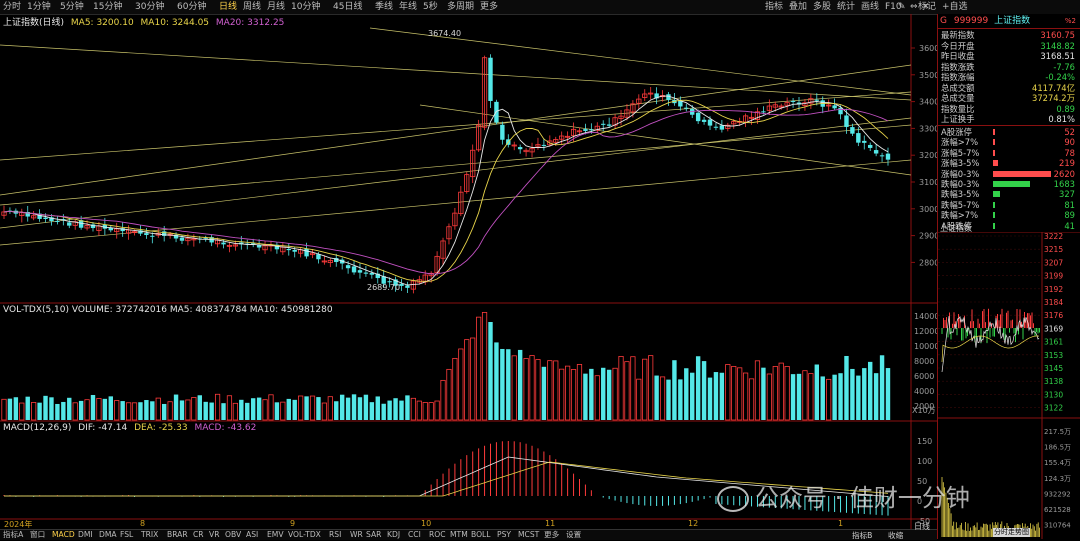 The height and width of the screenshot is (541, 1080). I want to click on mini-tab-daily: 日线, so click(922, 526).